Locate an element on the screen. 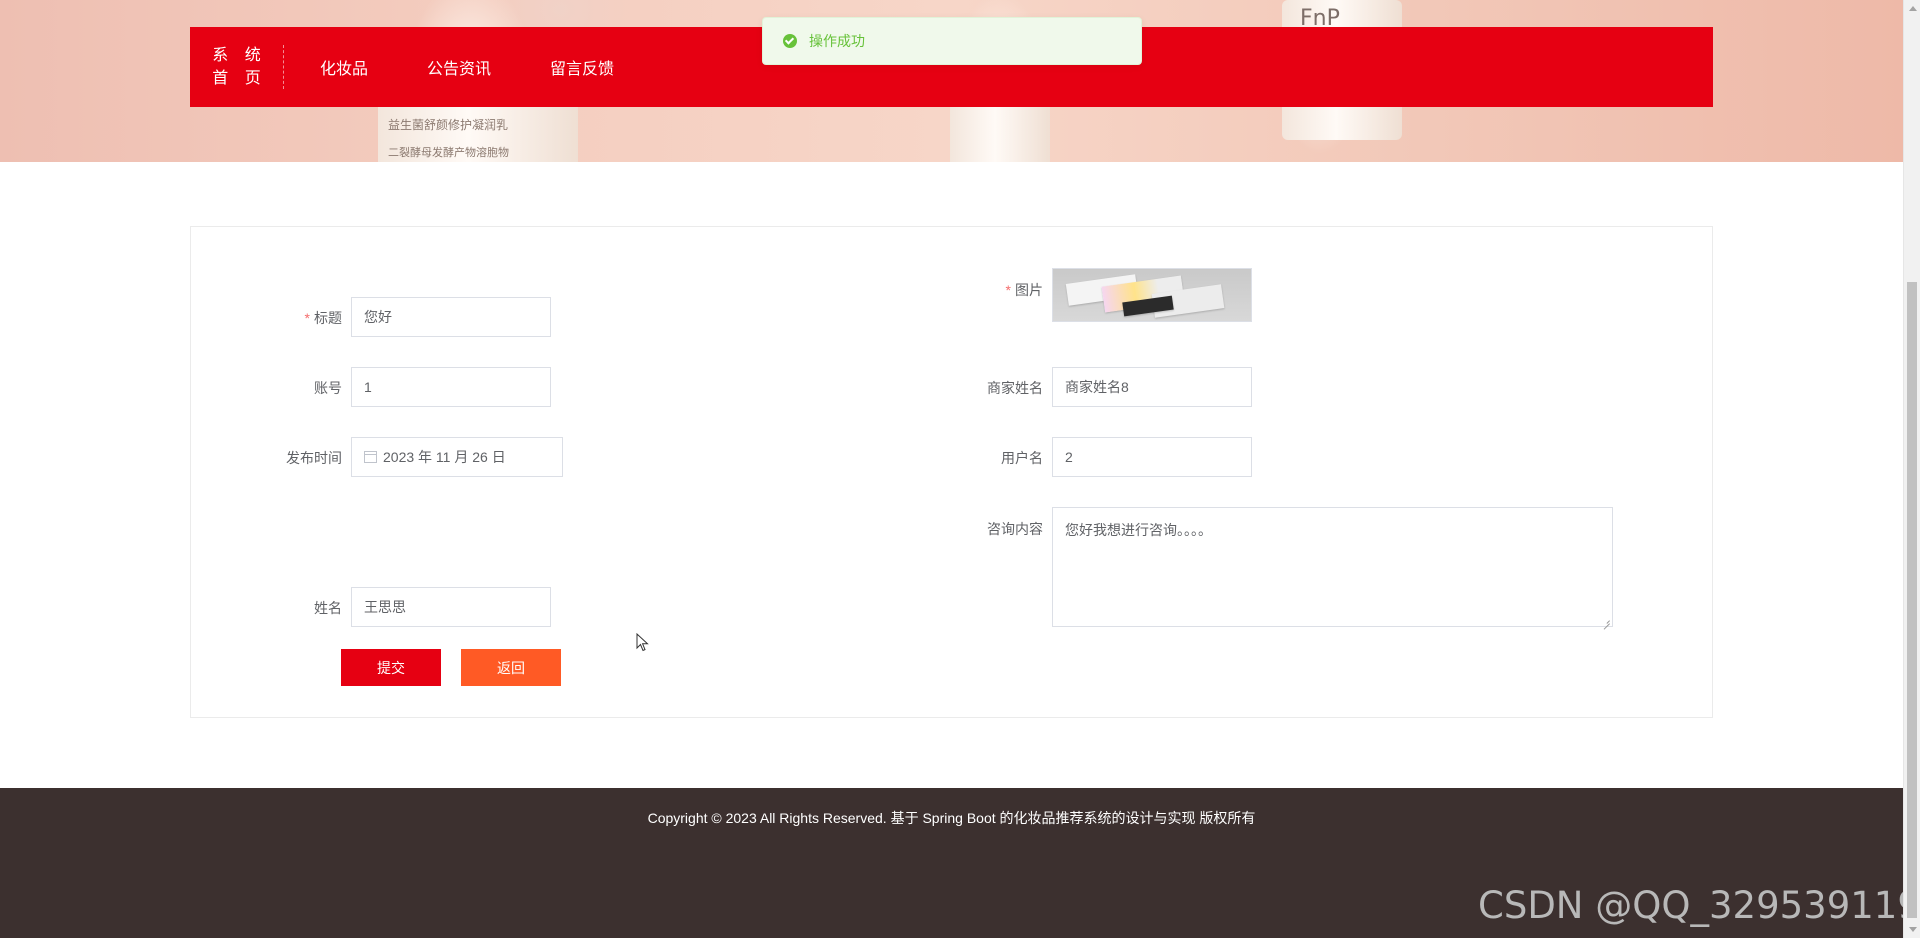 The height and width of the screenshot is (938, 1920). calendar-icon is located at coordinates (370, 457).